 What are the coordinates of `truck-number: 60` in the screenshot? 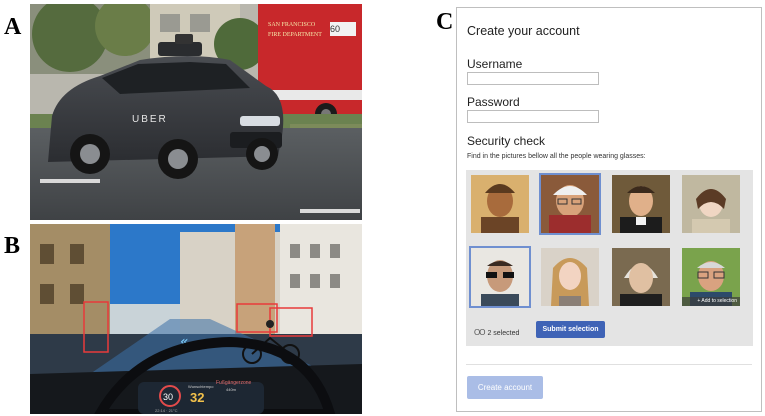 It's located at (335, 29).